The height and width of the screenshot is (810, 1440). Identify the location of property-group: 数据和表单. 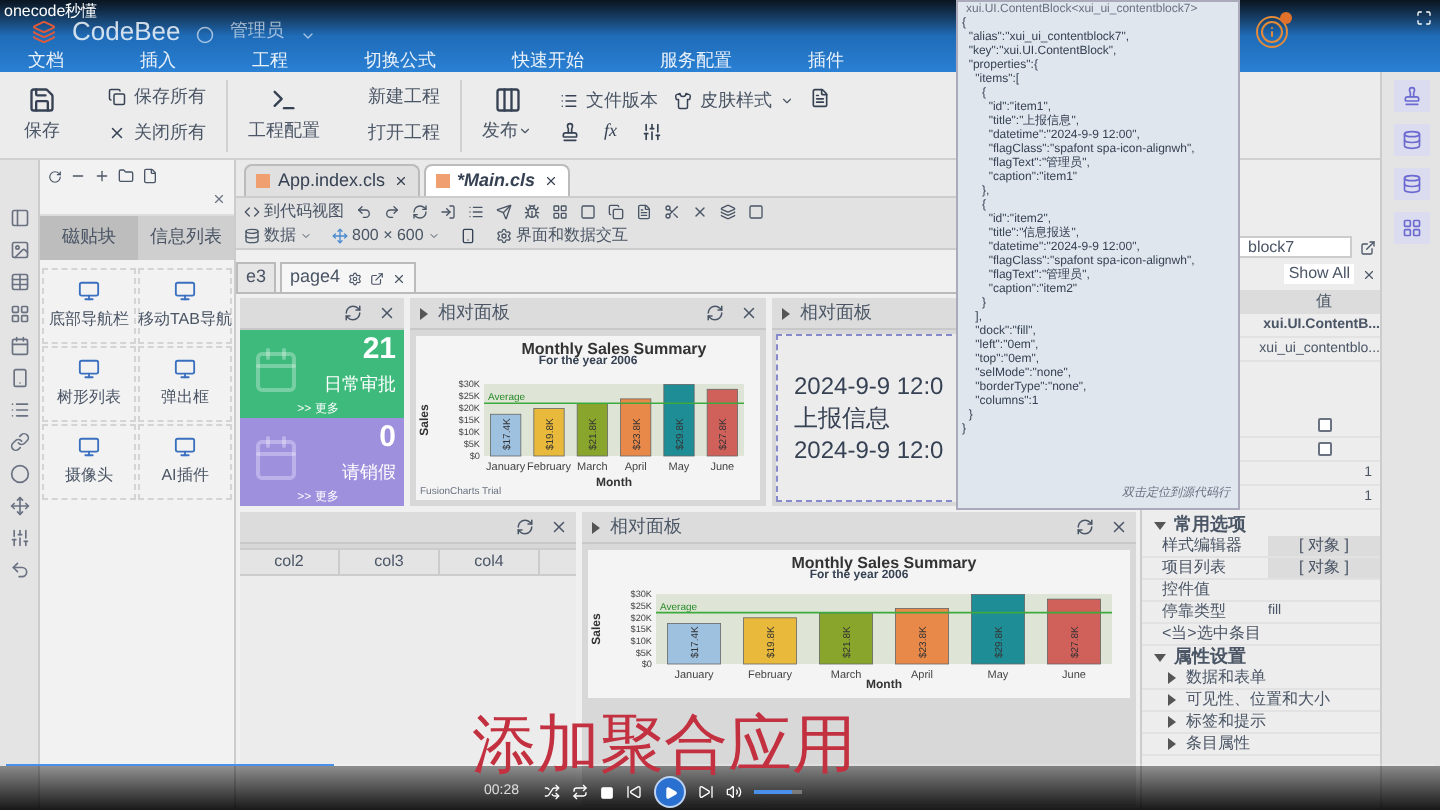
(1261, 679).